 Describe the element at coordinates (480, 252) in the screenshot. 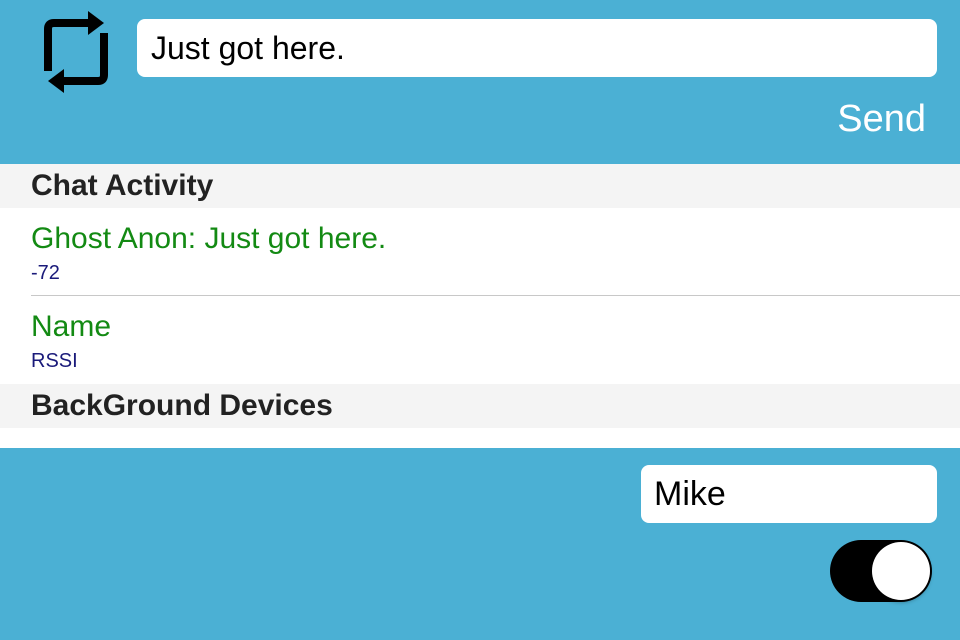

I see `chat-row: Ghost Anon: Just got here. -72` at that location.